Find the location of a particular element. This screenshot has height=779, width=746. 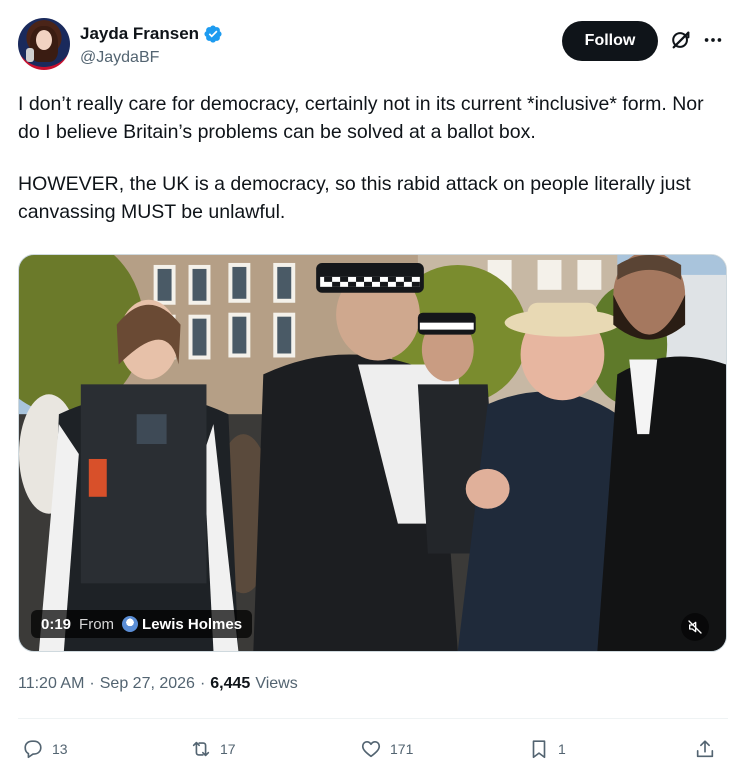

share-icon is located at coordinates (705, 749).